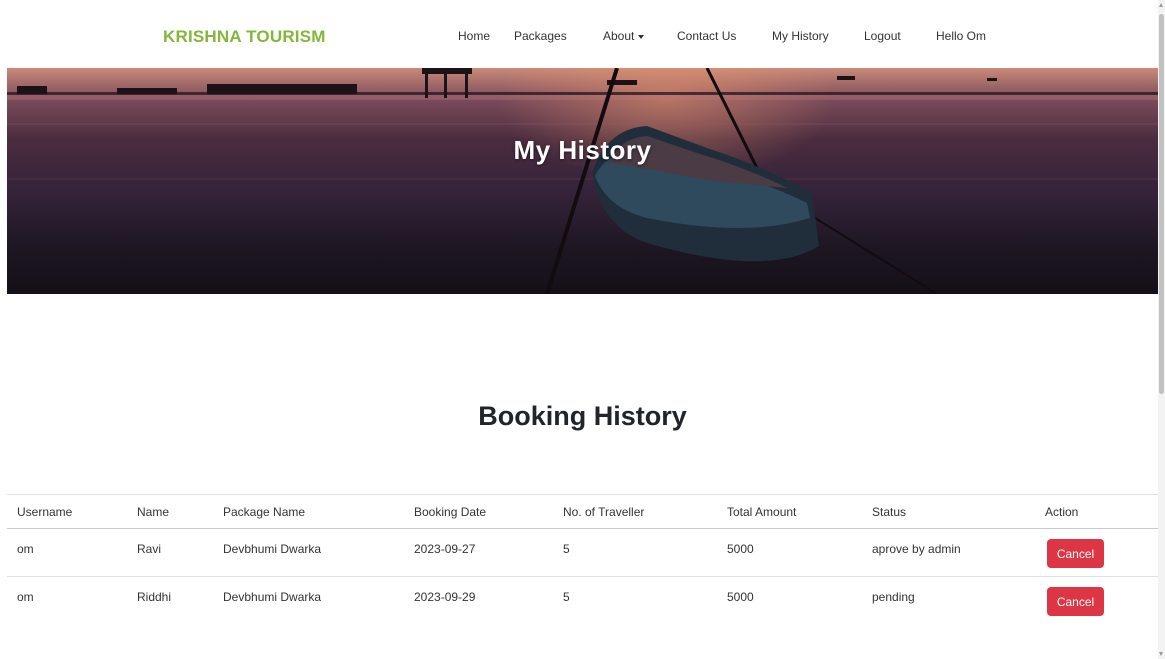 The width and height of the screenshot is (1165, 659). Describe the element at coordinates (916, 549) in the screenshot. I see `cell-status: aprove by admin` at that location.